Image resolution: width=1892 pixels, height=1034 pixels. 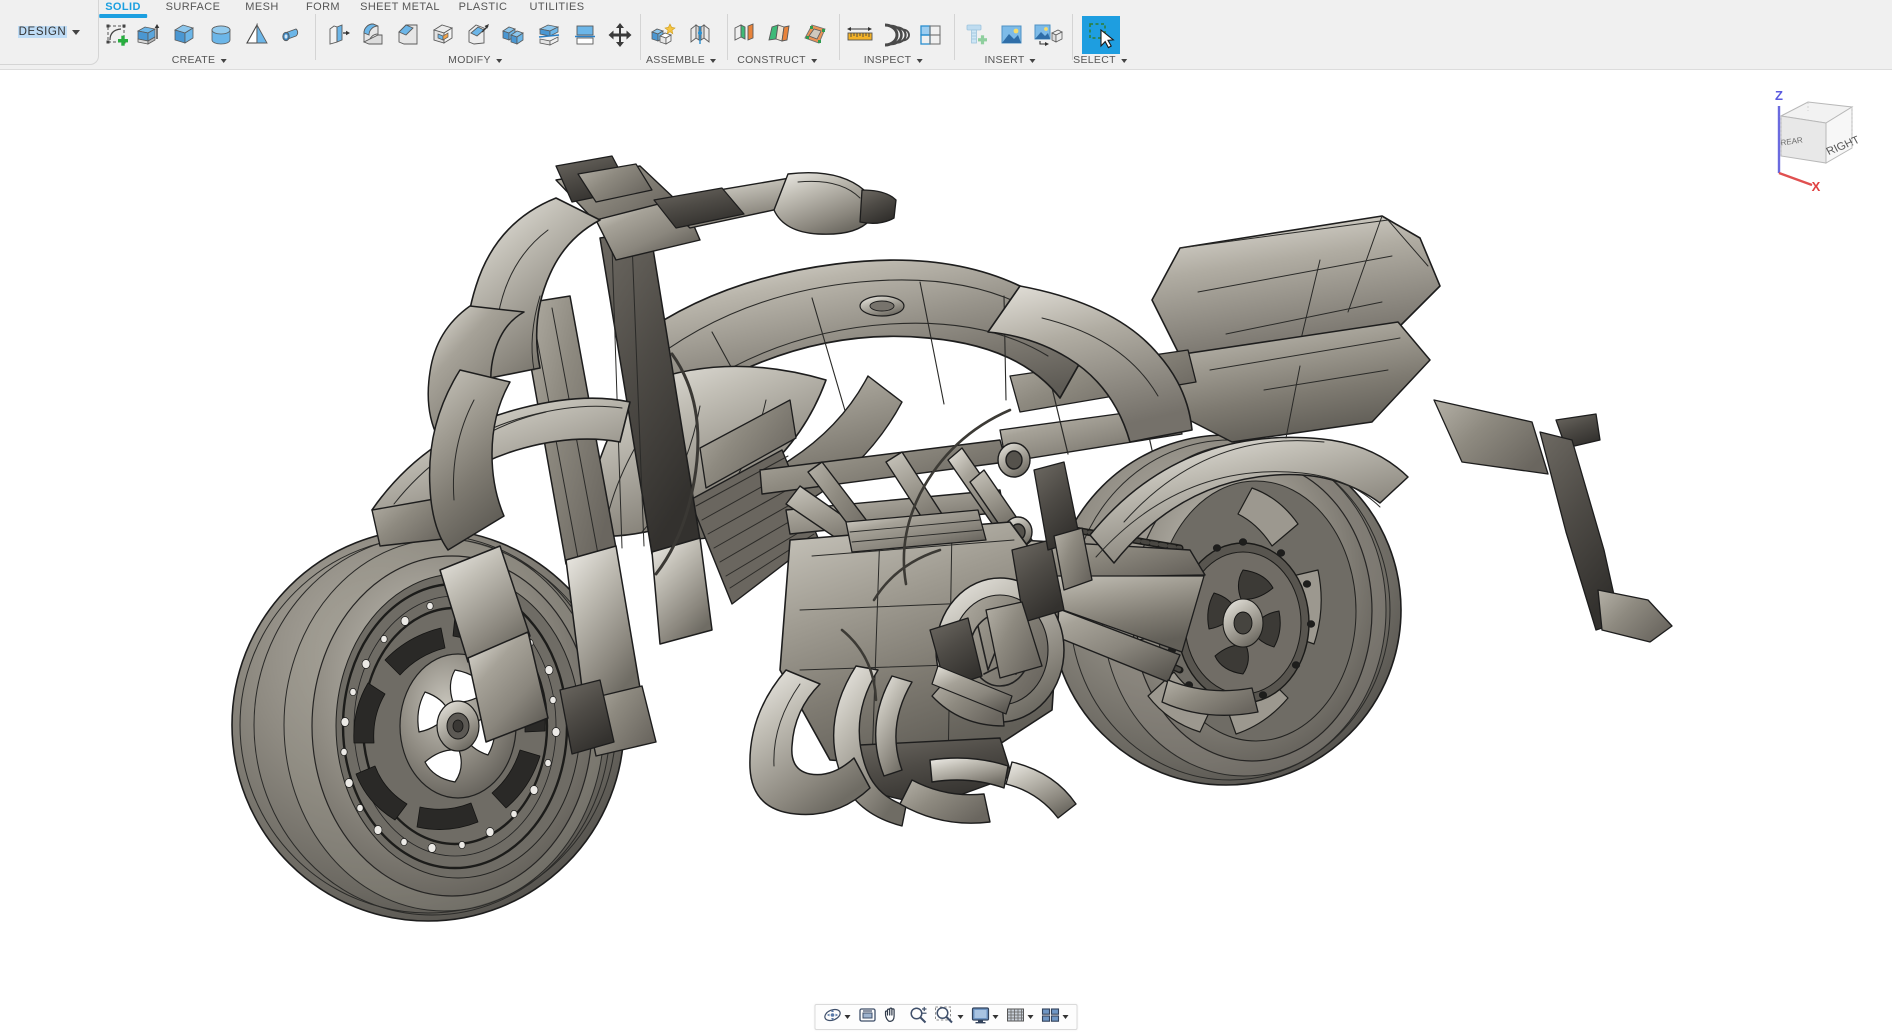 What do you see at coordinates (847, 1017) in the screenshot?
I see `orbit-dropdown-arrow` at bounding box center [847, 1017].